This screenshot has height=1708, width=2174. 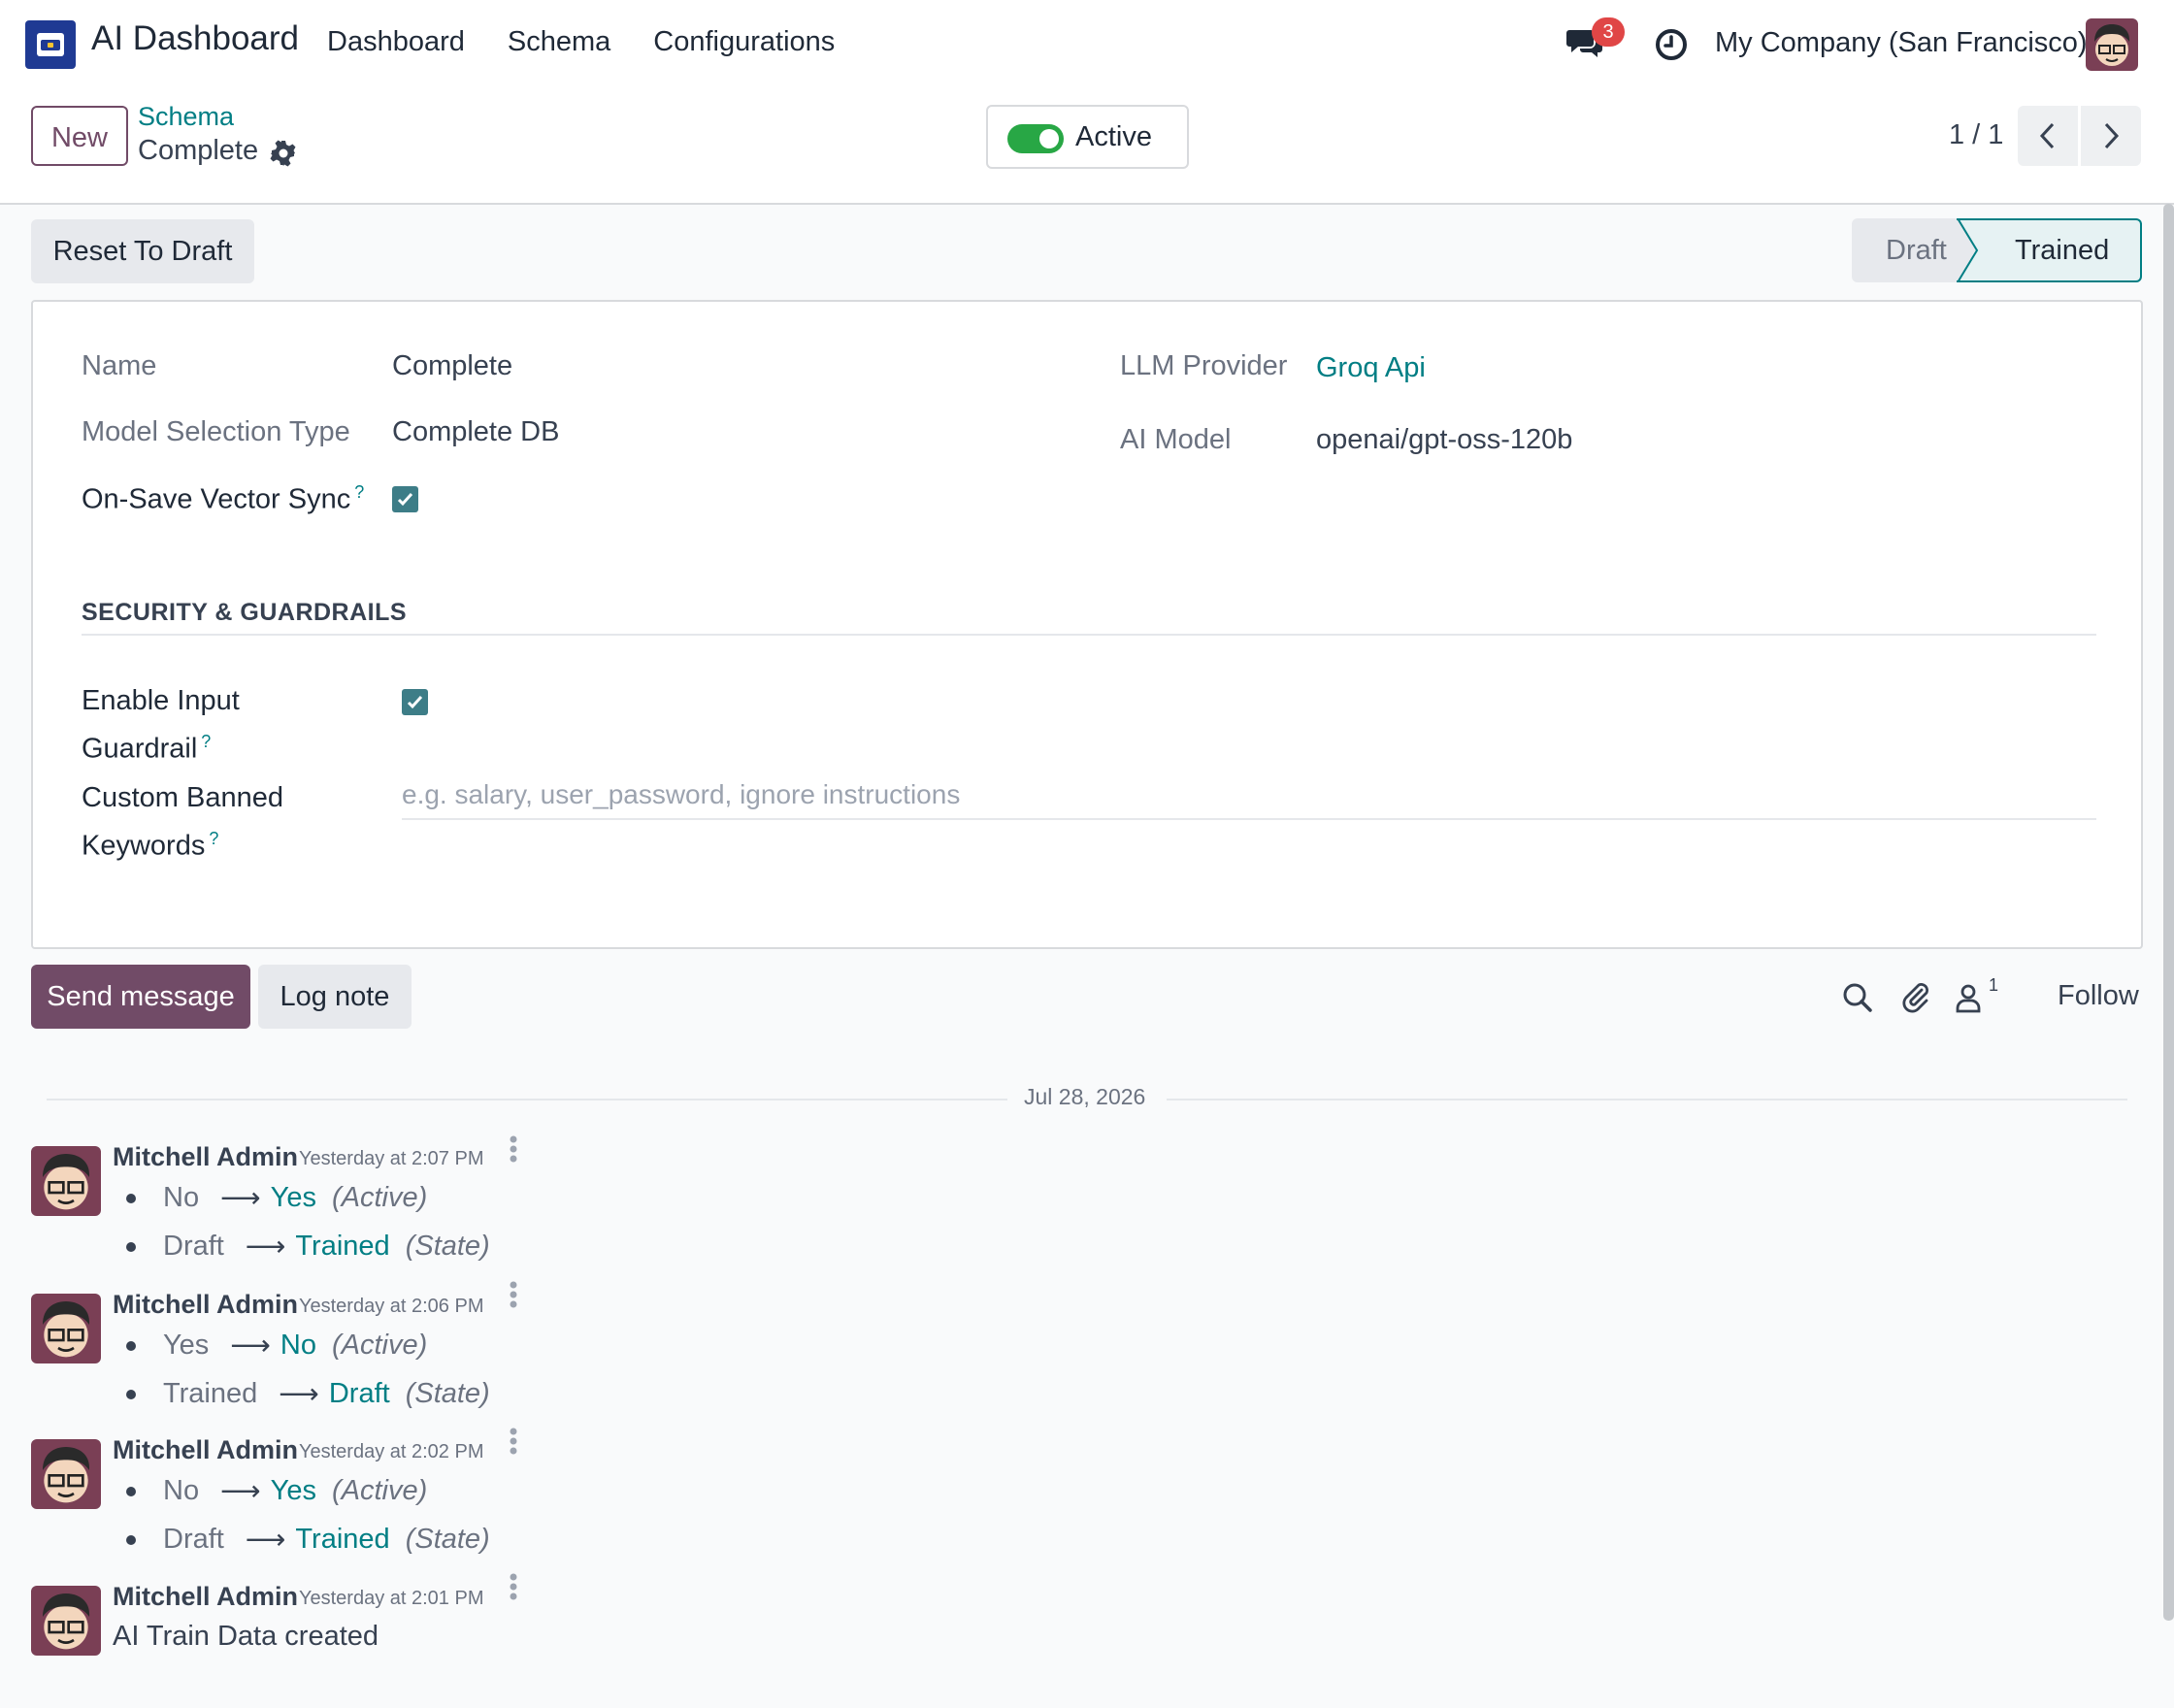 What do you see at coordinates (396, 42) in the screenshot?
I see `menu-item-dashboard: Dashboard` at bounding box center [396, 42].